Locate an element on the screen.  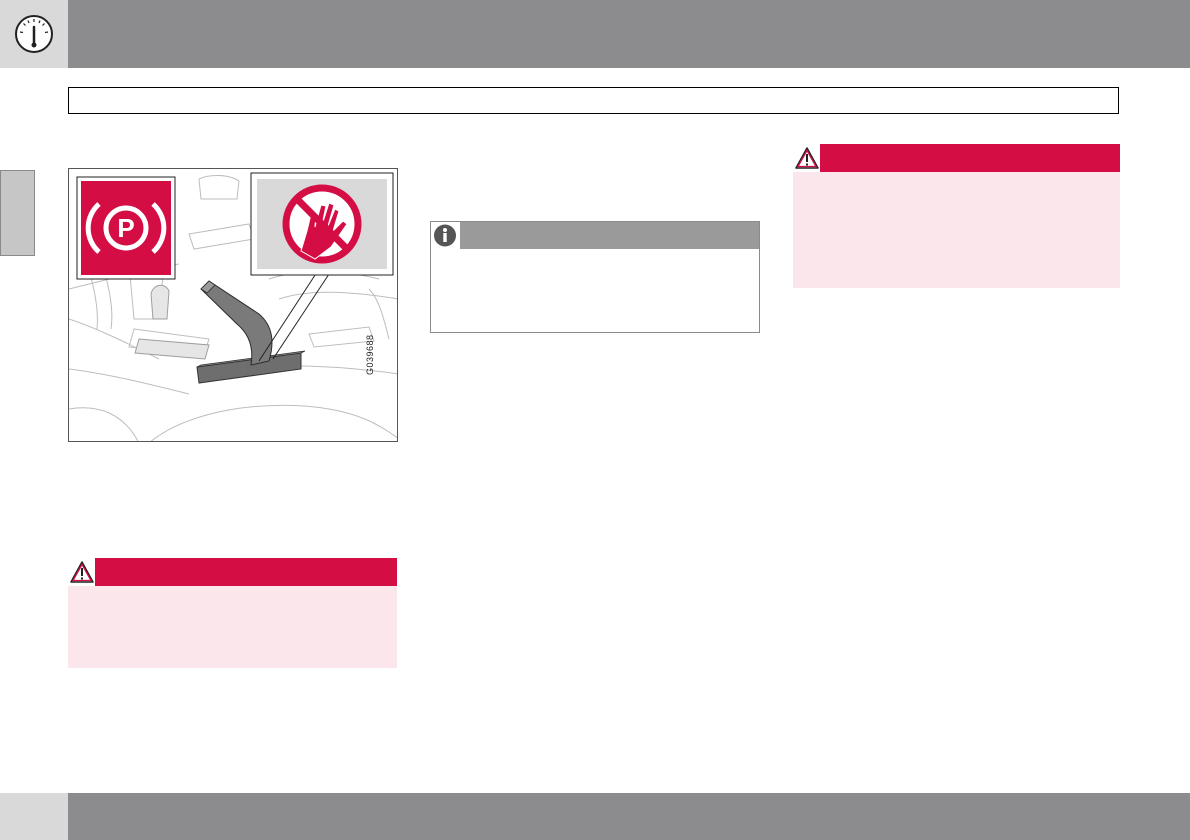
parking-brake-symbol-icon: P is located at coordinates (126, 228).